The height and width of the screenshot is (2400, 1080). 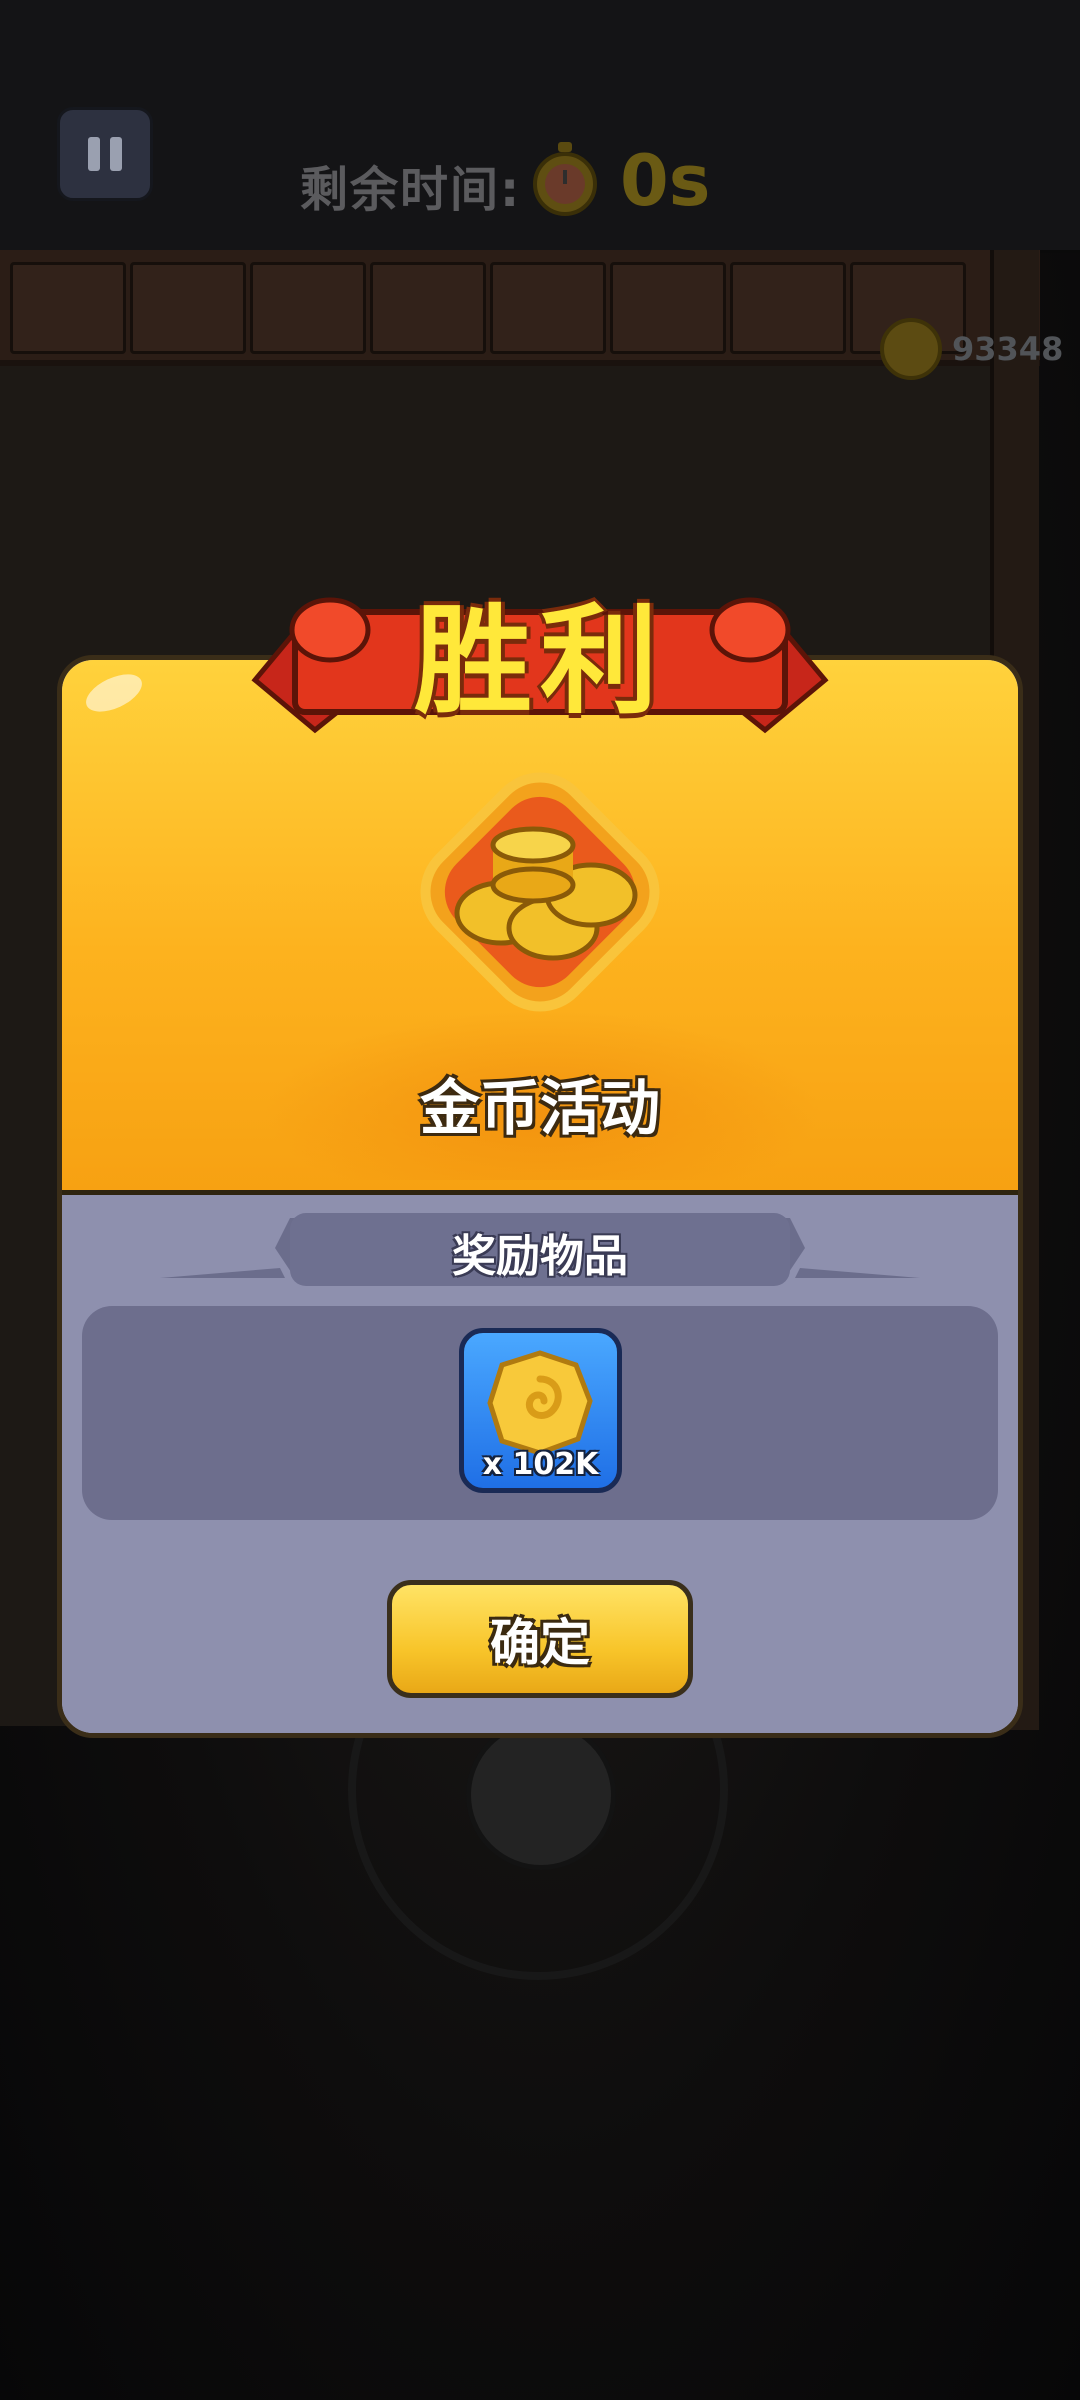 What do you see at coordinates (541, 1795) in the screenshot?
I see `joystick-knob` at bounding box center [541, 1795].